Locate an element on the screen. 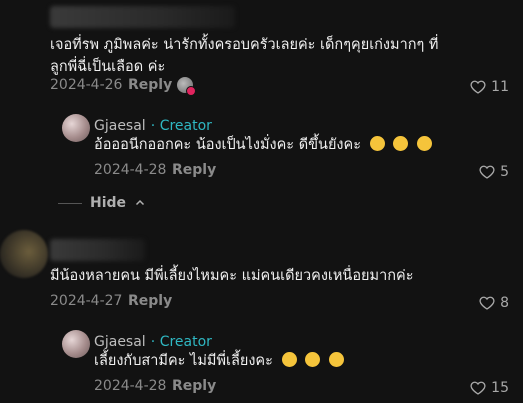 This screenshot has width=523, height=403. chevron-up-icon is located at coordinates (140, 202).